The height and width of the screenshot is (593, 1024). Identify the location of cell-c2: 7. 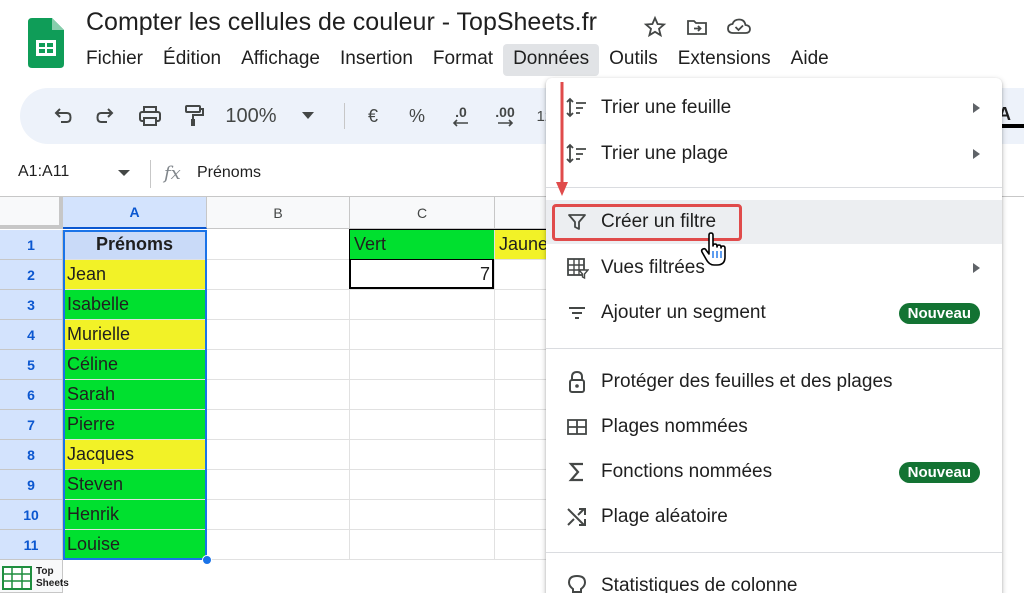
(422, 275).